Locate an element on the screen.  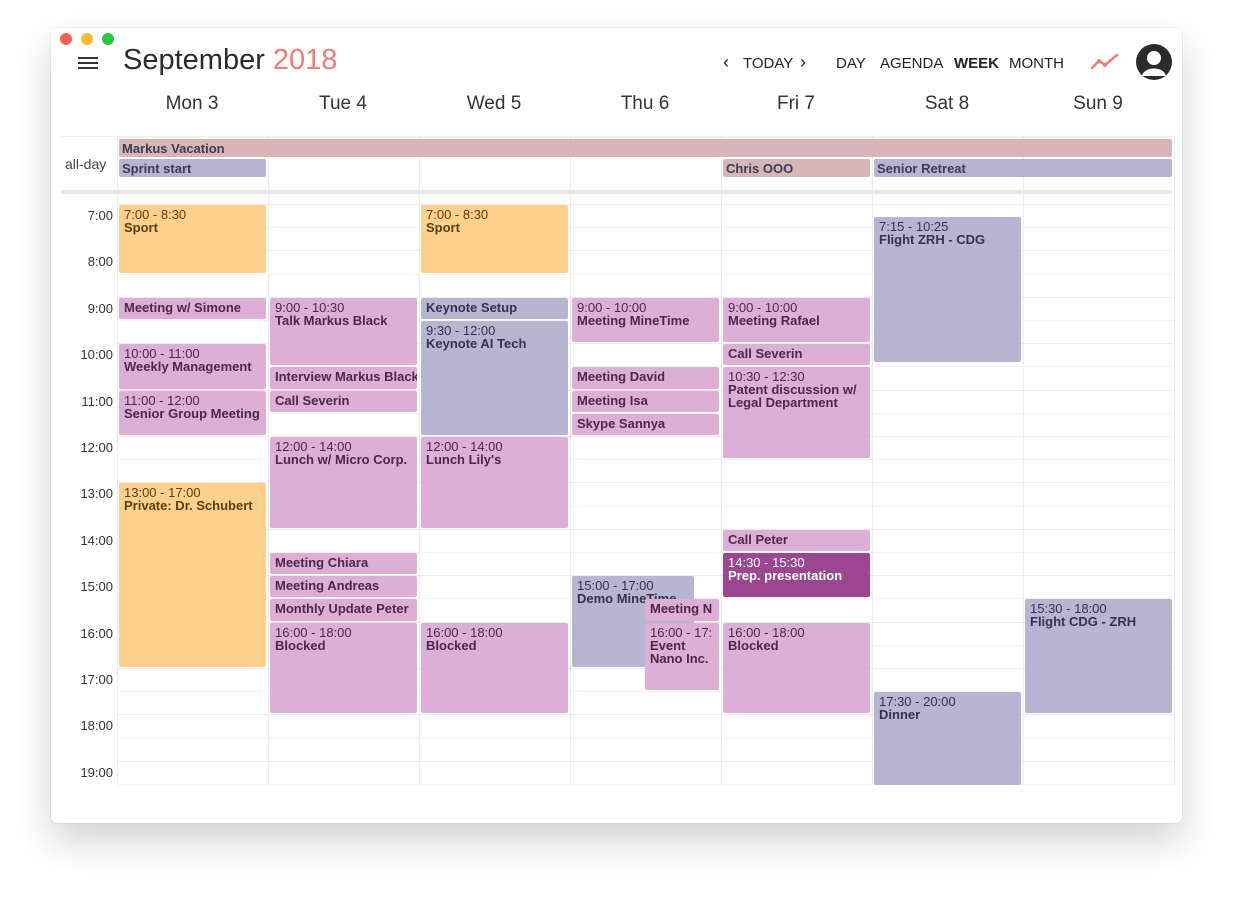
calendar-event: Meeting Isa is located at coordinates (645, 401).